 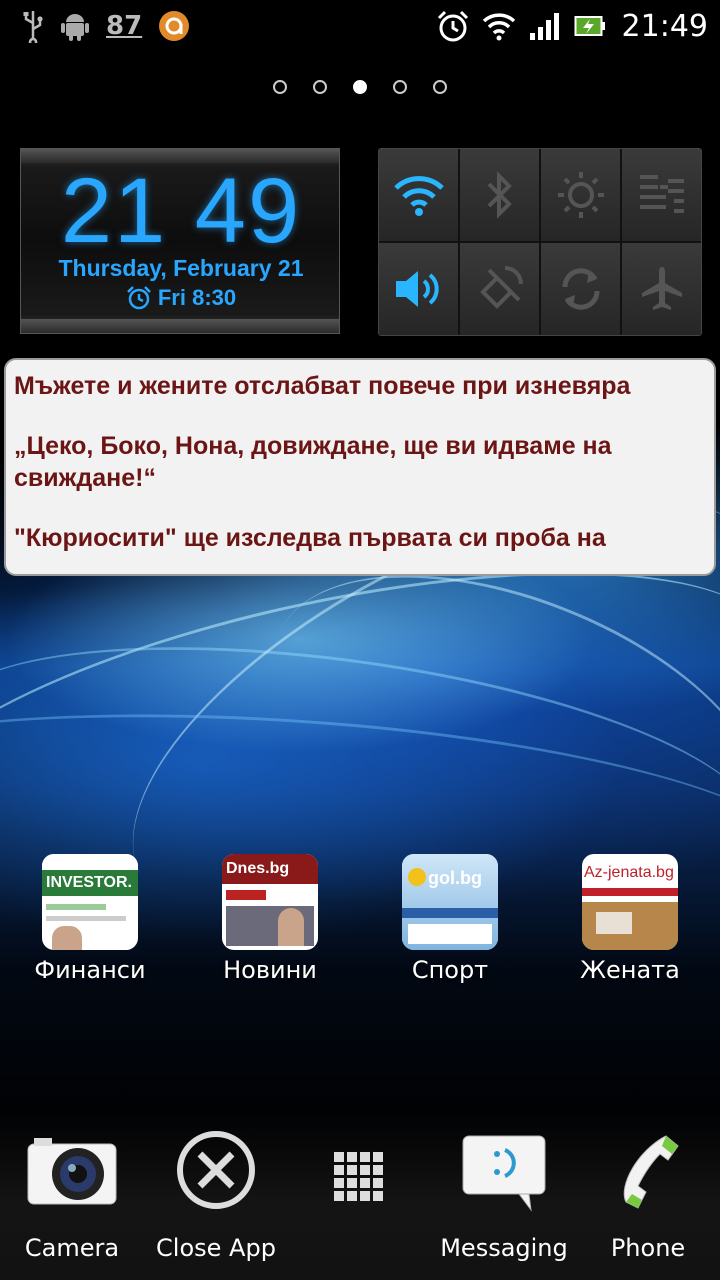 I want to click on app-label: Спорт, so click(x=450, y=970).